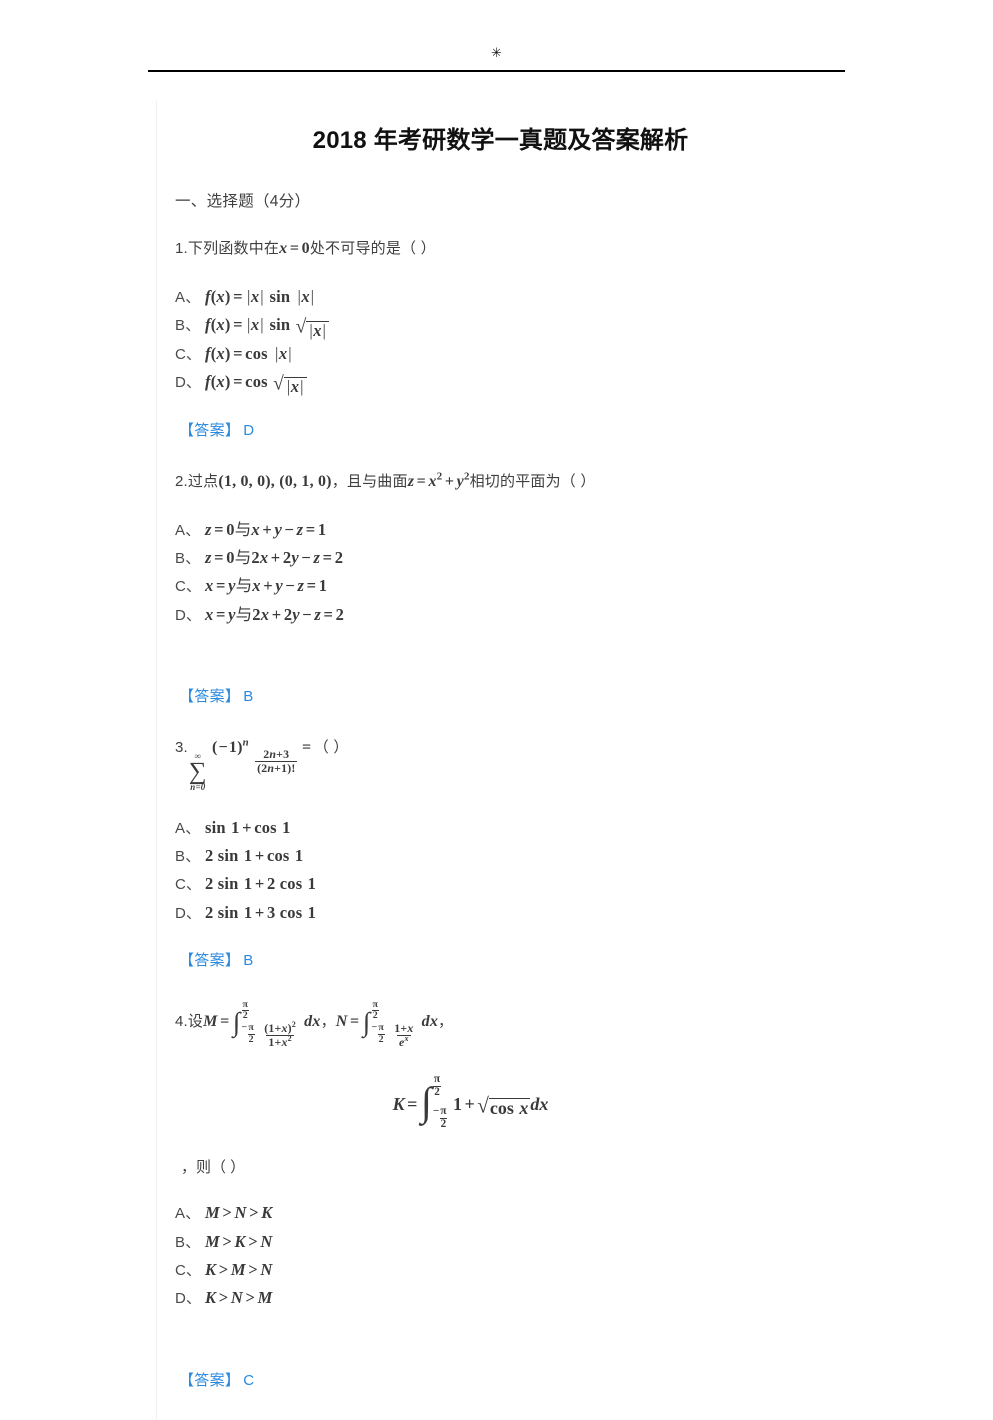  What do you see at coordinates (517, 429) in the screenshot?
I see `answer-1: 【答案】 D` at bounding box center [517, 429].